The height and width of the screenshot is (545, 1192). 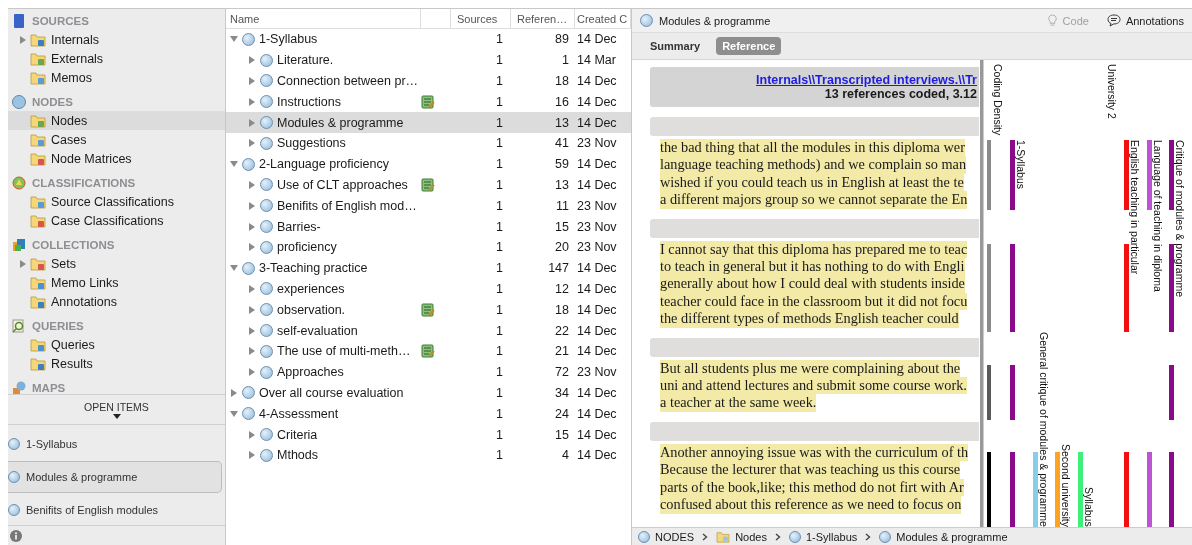 I want to click on source-link: Internals\\Transcripted interviews.\\Tr, so click(x=866, y=80).